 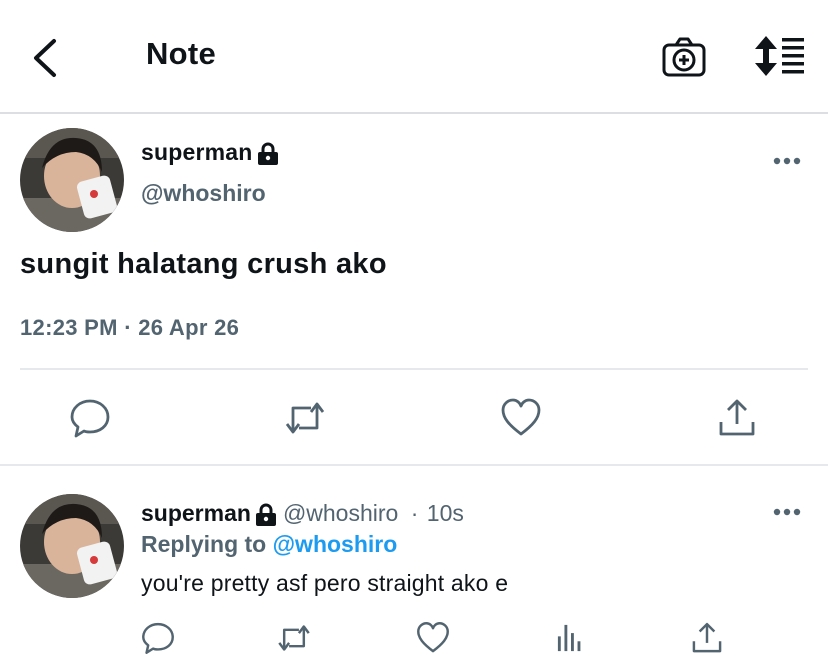 What do you see at coordinates (571, 638) in the screenshot?
I see `analytics-icon` at bounding box center [571, 638].